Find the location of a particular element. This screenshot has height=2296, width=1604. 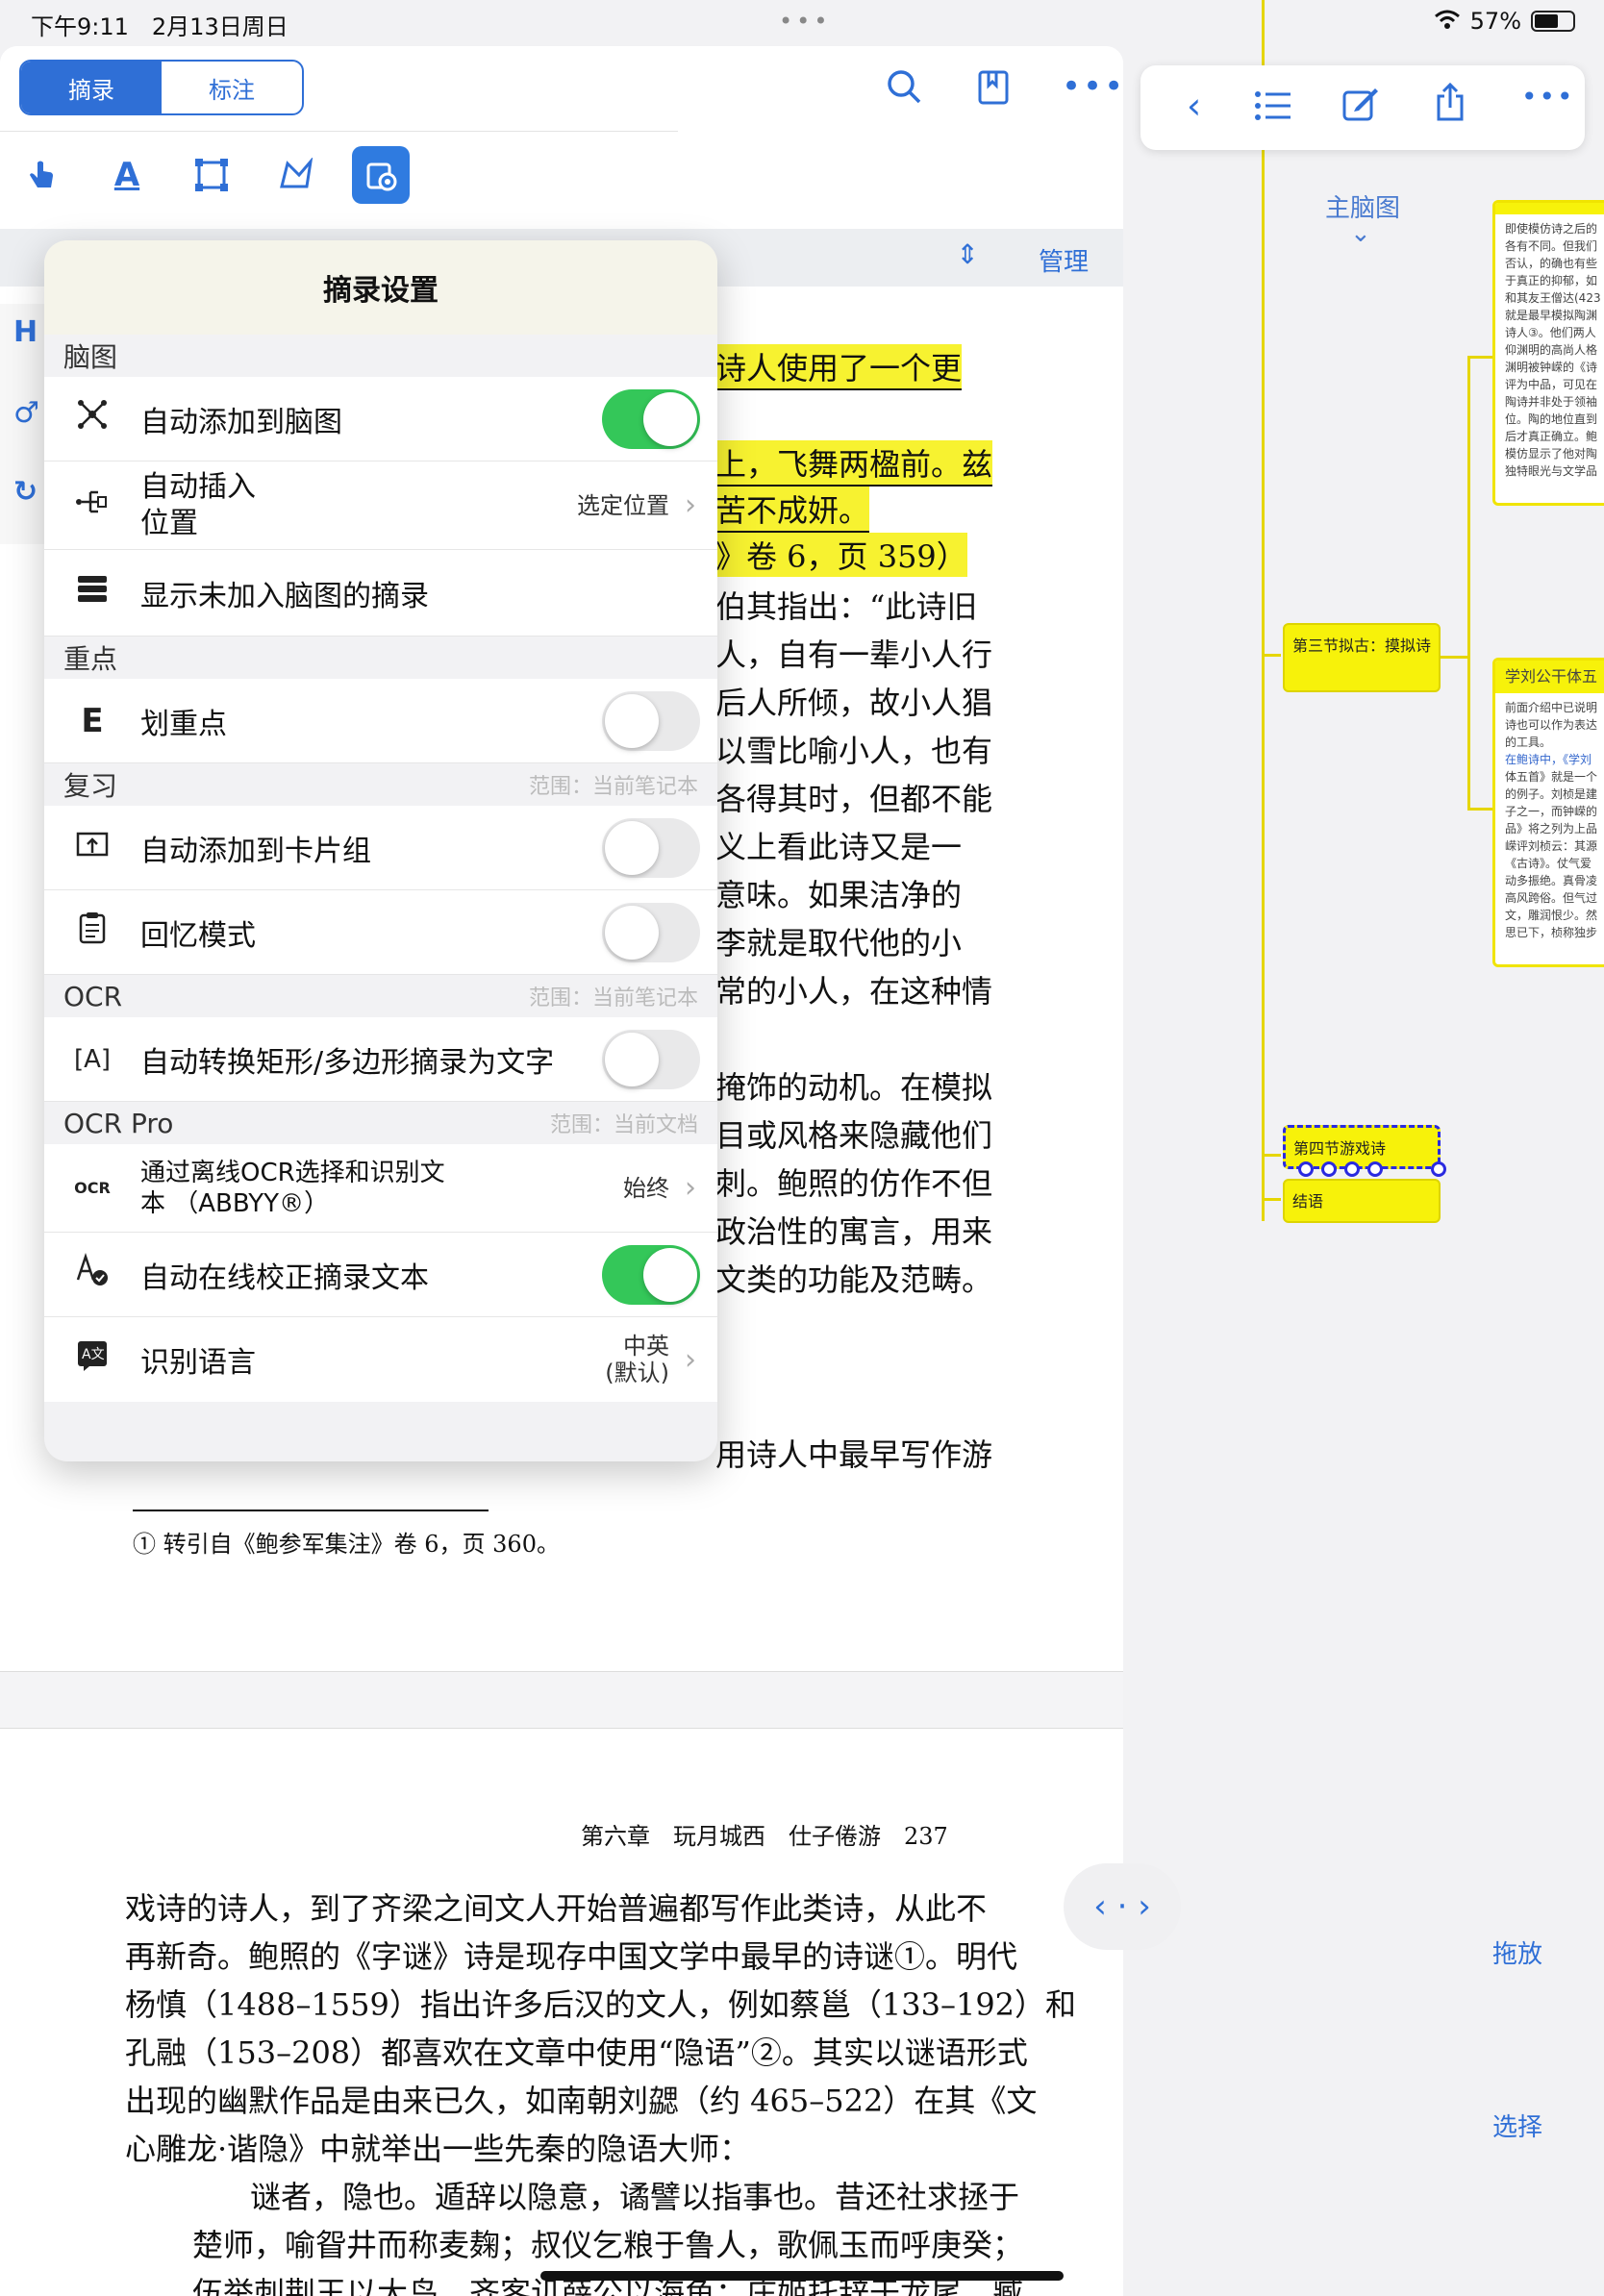

note-line: 前面介绍中已说明 is located at coordinates (1551, 707).